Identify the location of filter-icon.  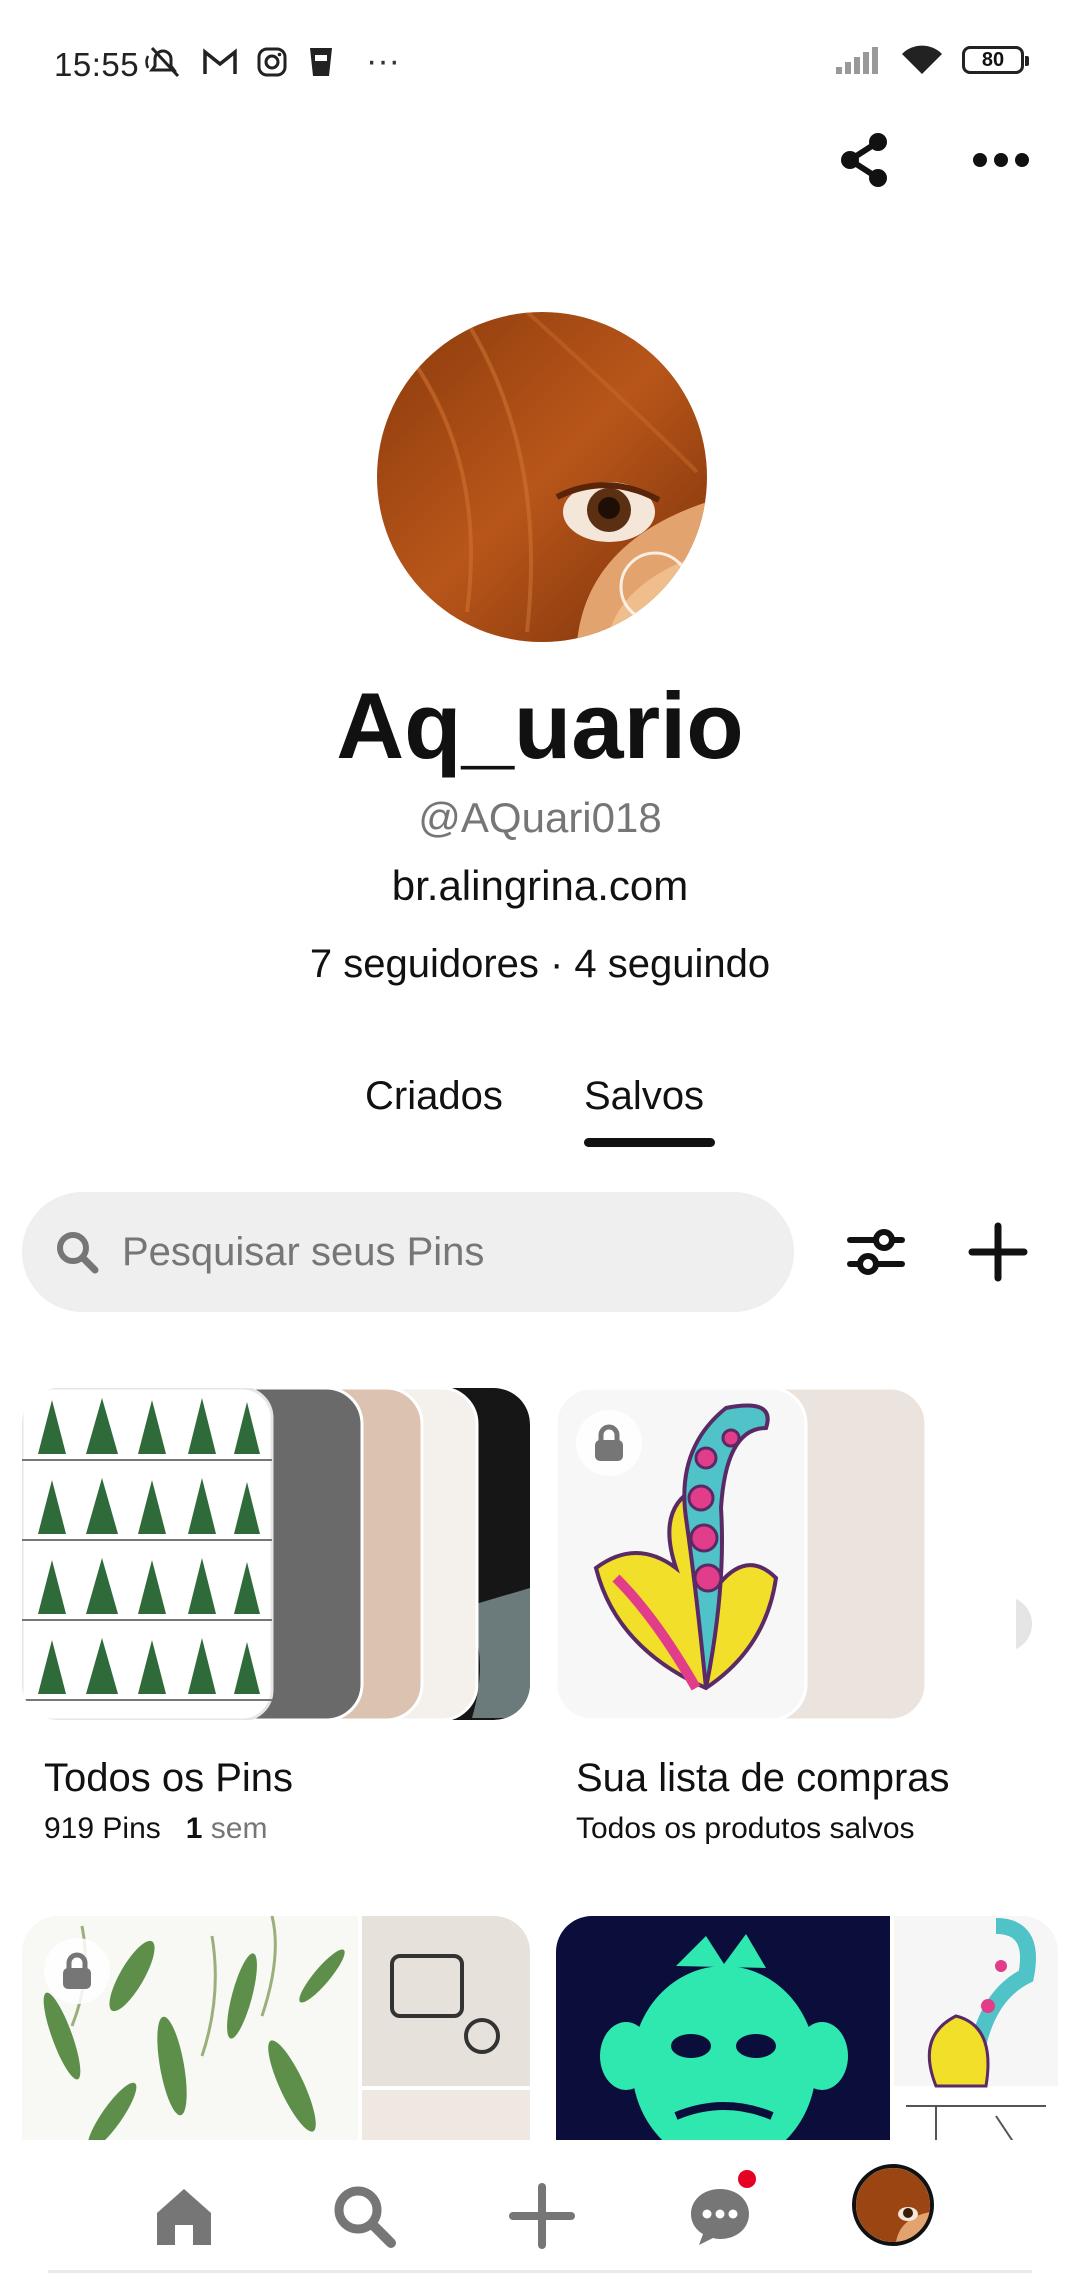
(876, 1252).